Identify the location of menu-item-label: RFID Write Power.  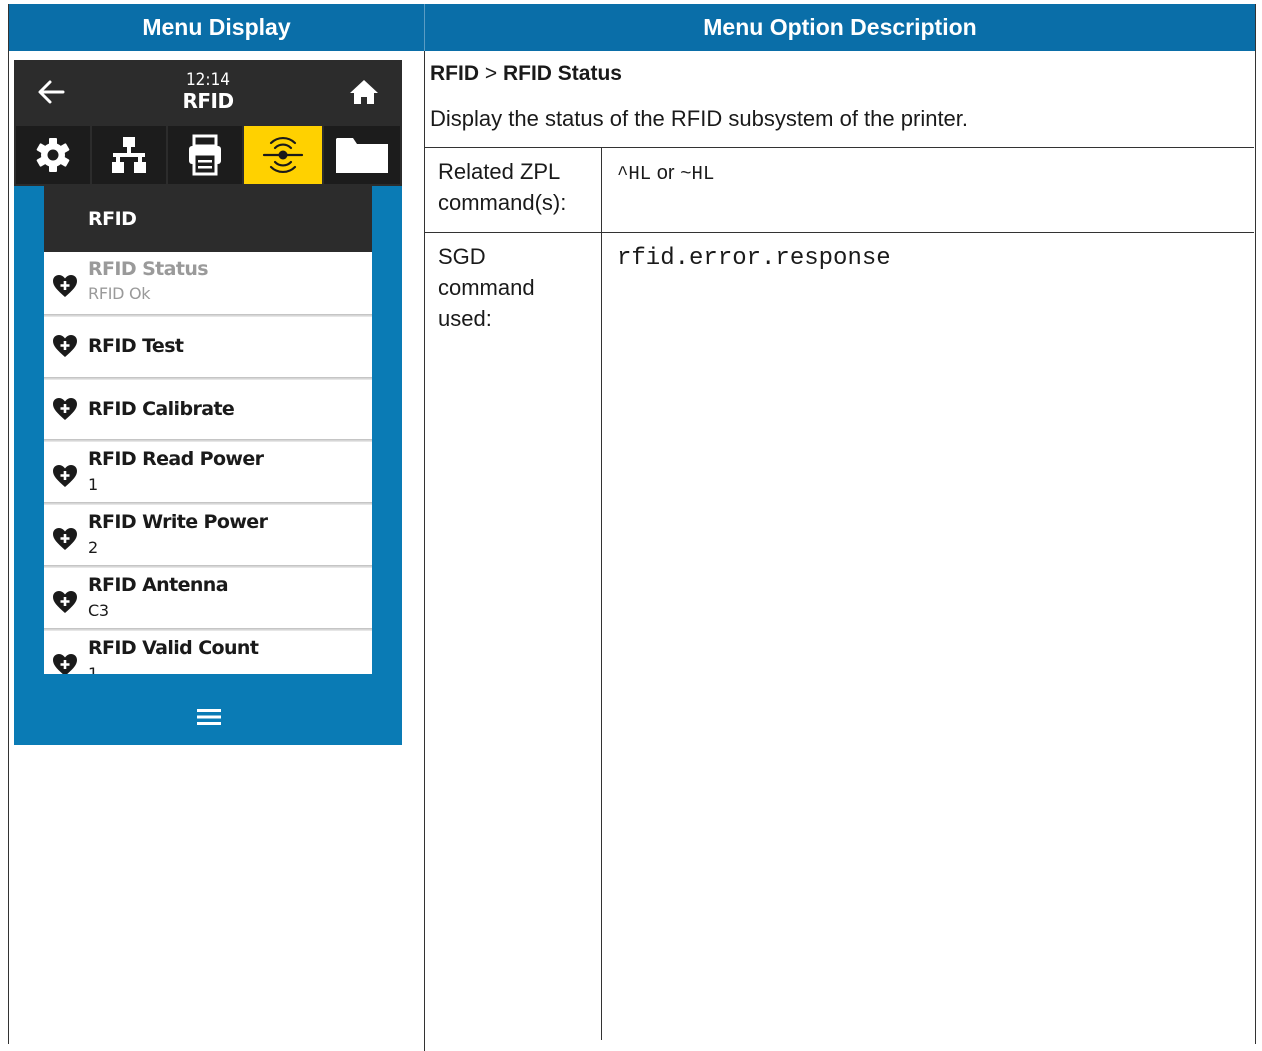
(178, 522).